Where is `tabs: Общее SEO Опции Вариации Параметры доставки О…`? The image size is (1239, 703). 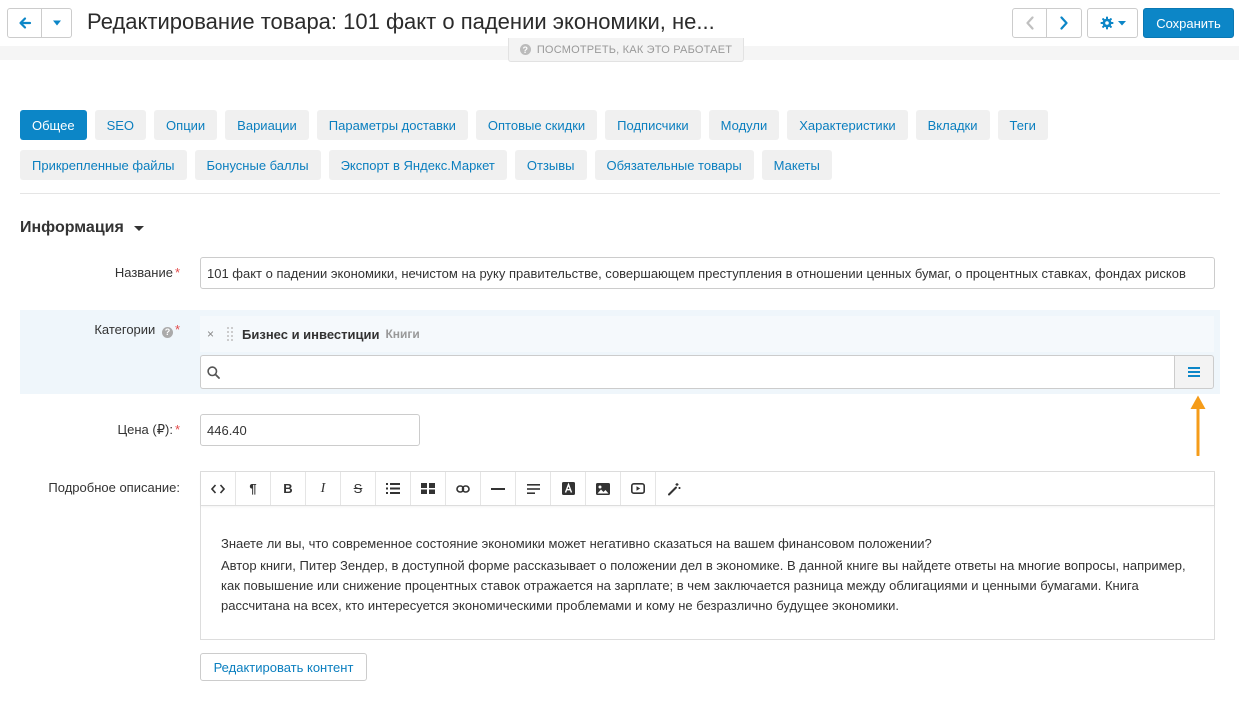 tabs: Общее SEO Опции Вариации Параметры доставки О… is located at coordinates (620, 150).